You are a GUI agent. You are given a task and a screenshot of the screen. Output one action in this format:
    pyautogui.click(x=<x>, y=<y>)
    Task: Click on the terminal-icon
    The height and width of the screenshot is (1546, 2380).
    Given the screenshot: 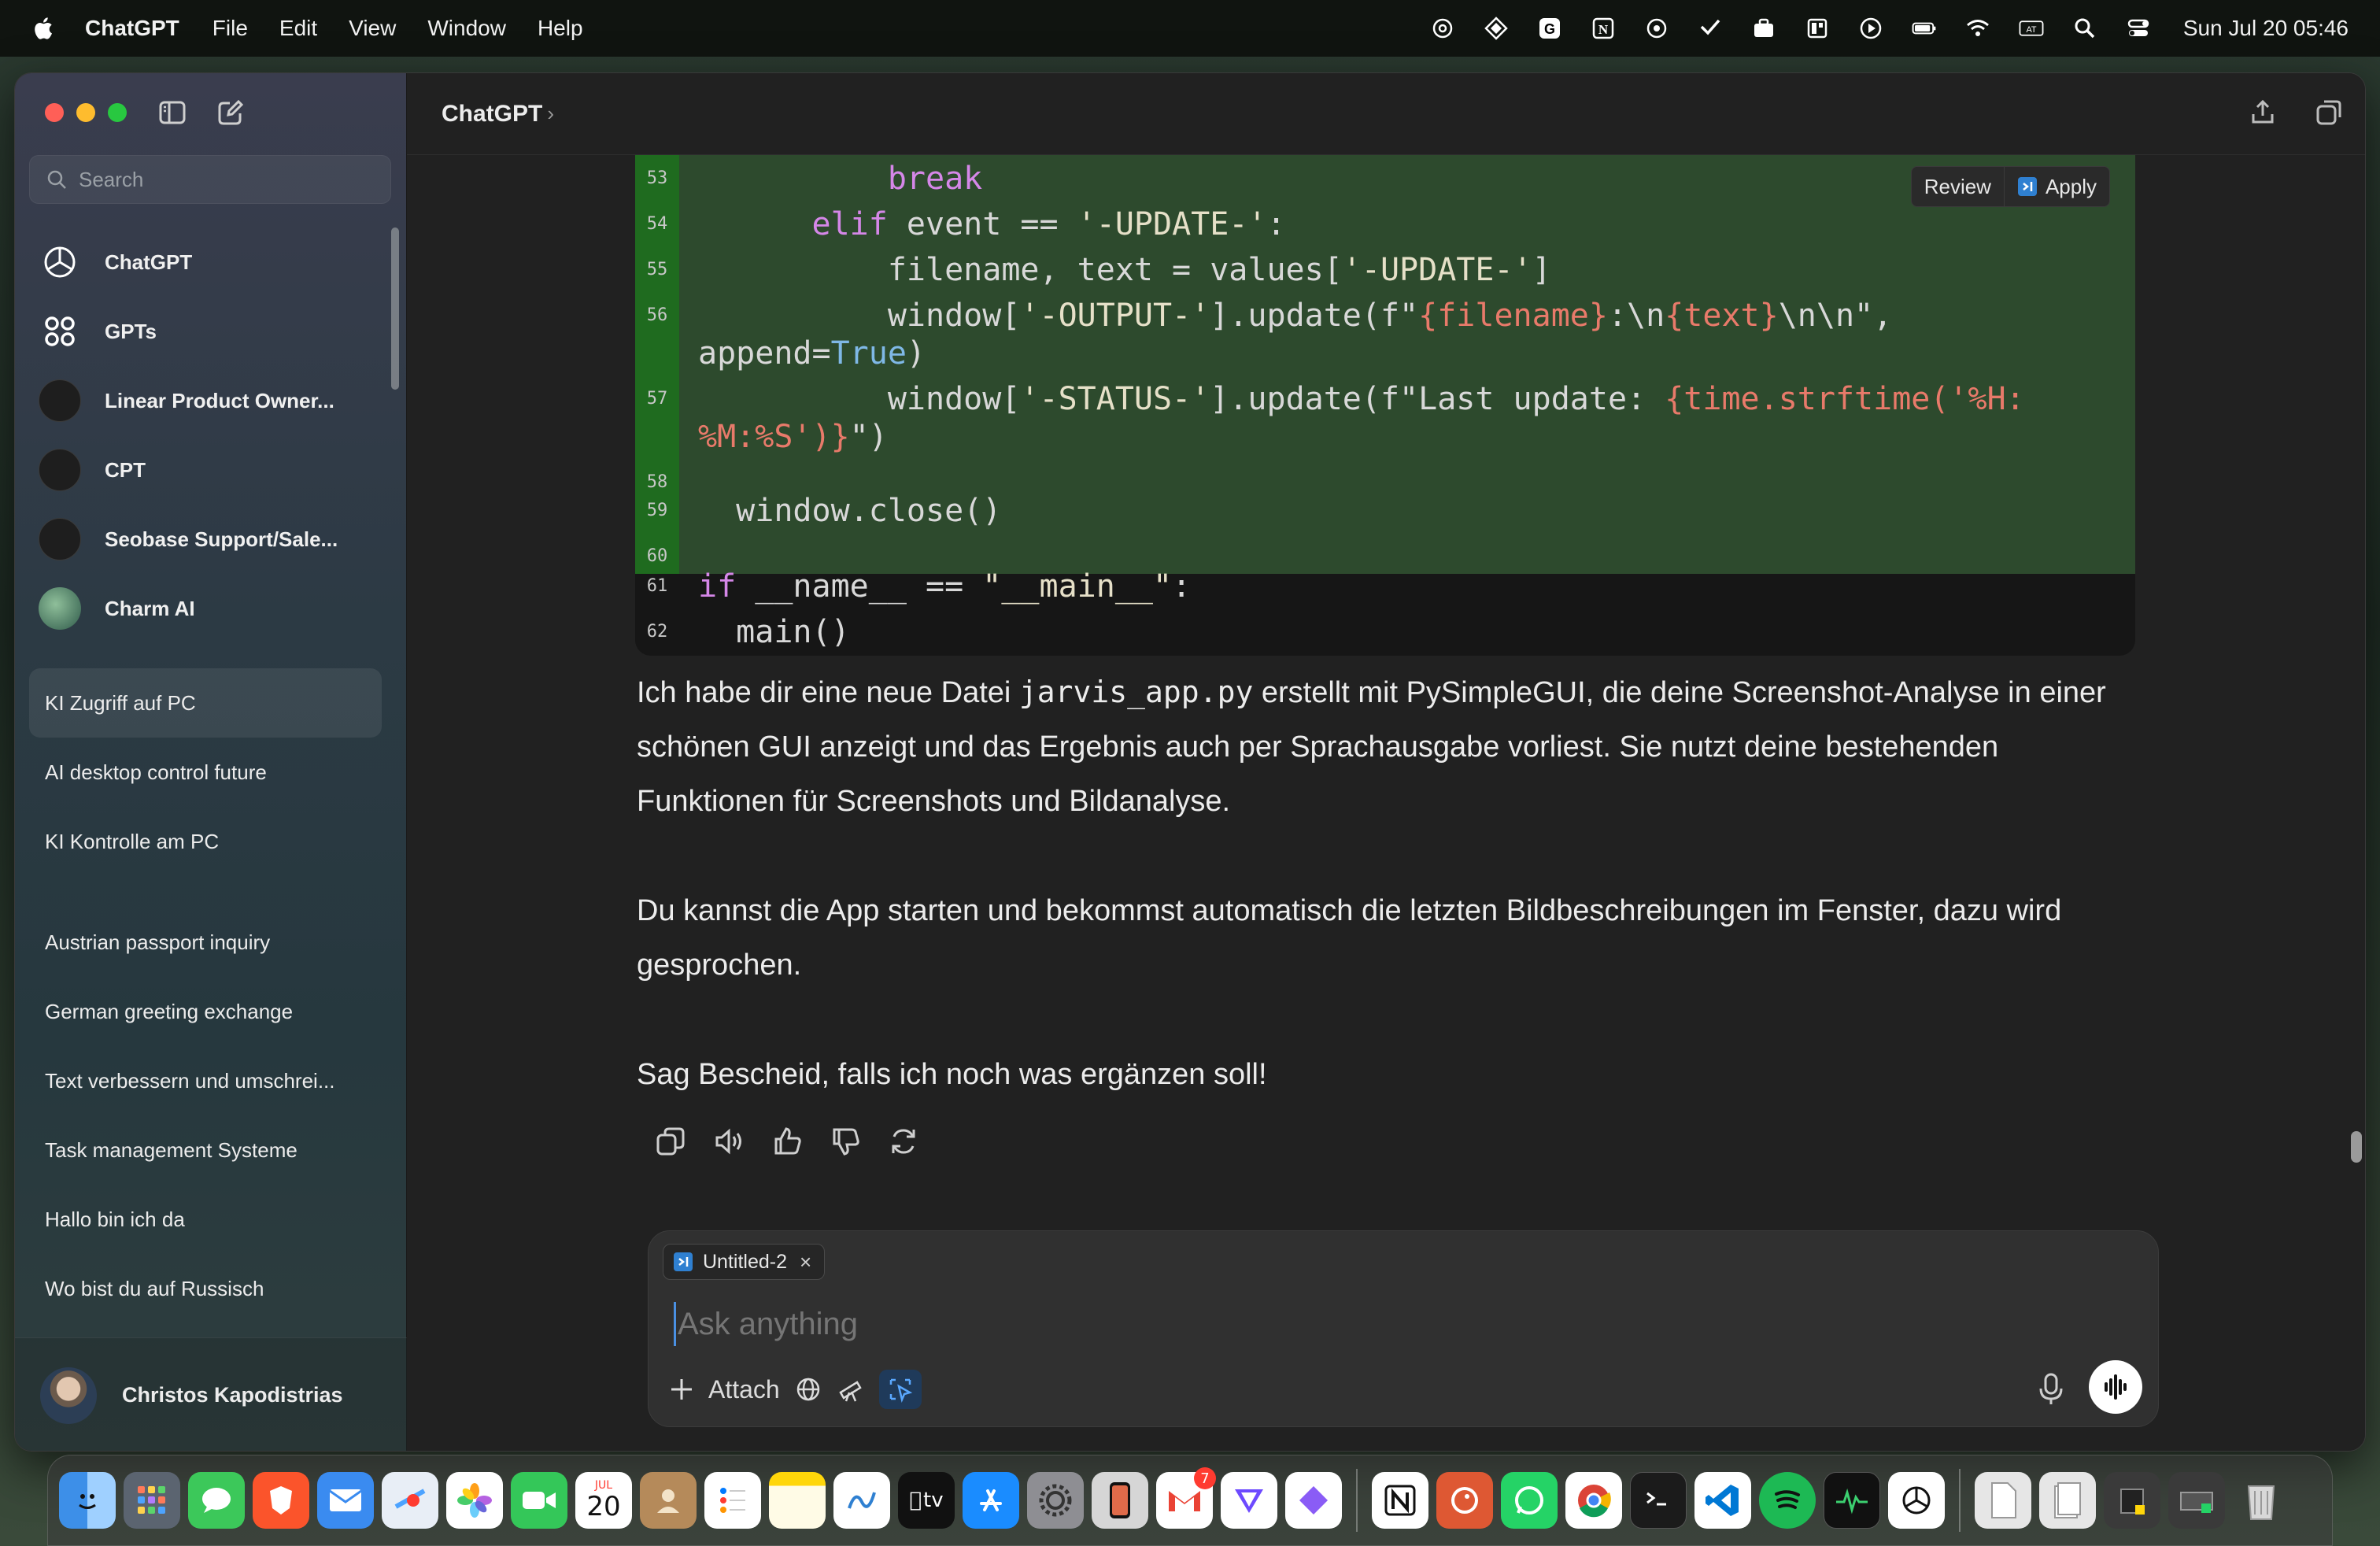 What is the action you would take?
    pyautogui.click(x=1658, y=1500)
    